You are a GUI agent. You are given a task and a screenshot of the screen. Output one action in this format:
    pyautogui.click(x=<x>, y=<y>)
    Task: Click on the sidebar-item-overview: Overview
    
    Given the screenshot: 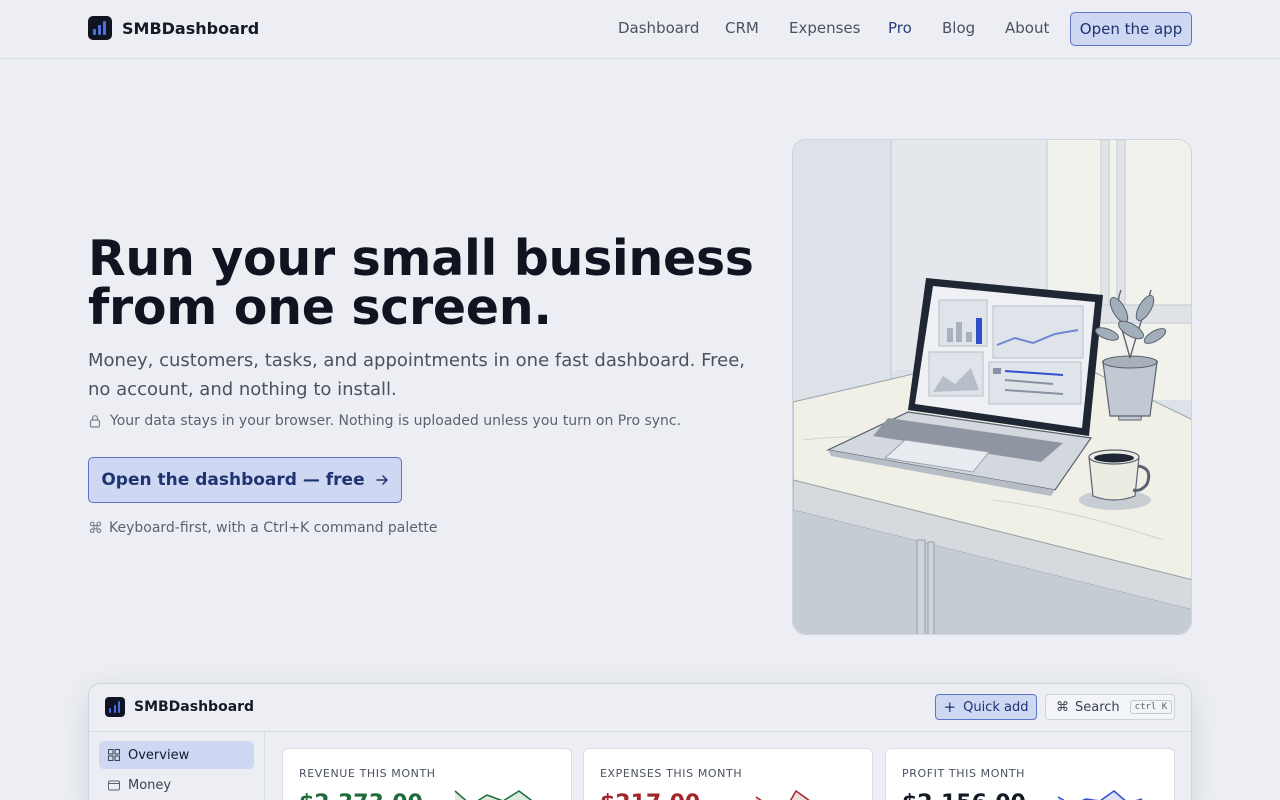 What is the action you would take?
    pyautogui.click(x=176, y=755)
    